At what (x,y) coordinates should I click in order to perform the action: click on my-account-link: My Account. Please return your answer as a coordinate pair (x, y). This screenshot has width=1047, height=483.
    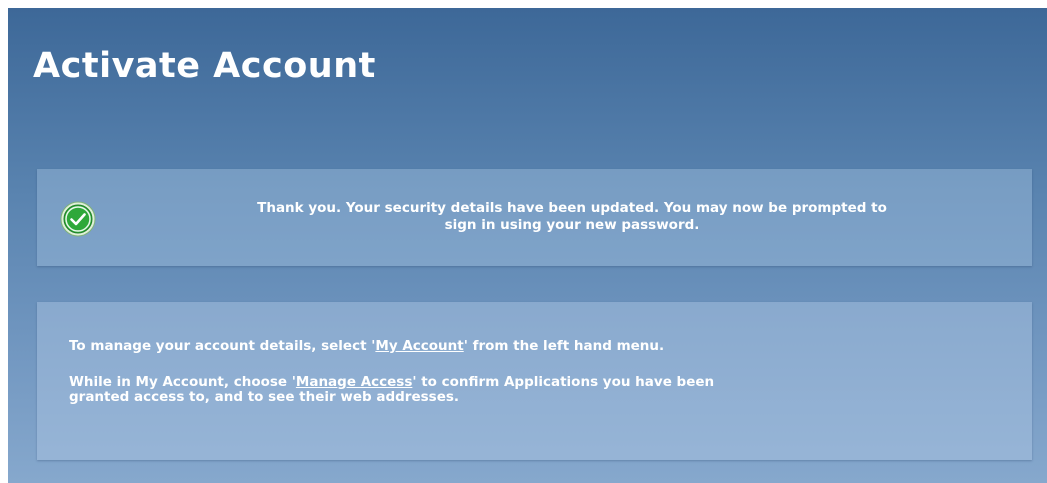
    Looking at the image, I should click on (419, 346).